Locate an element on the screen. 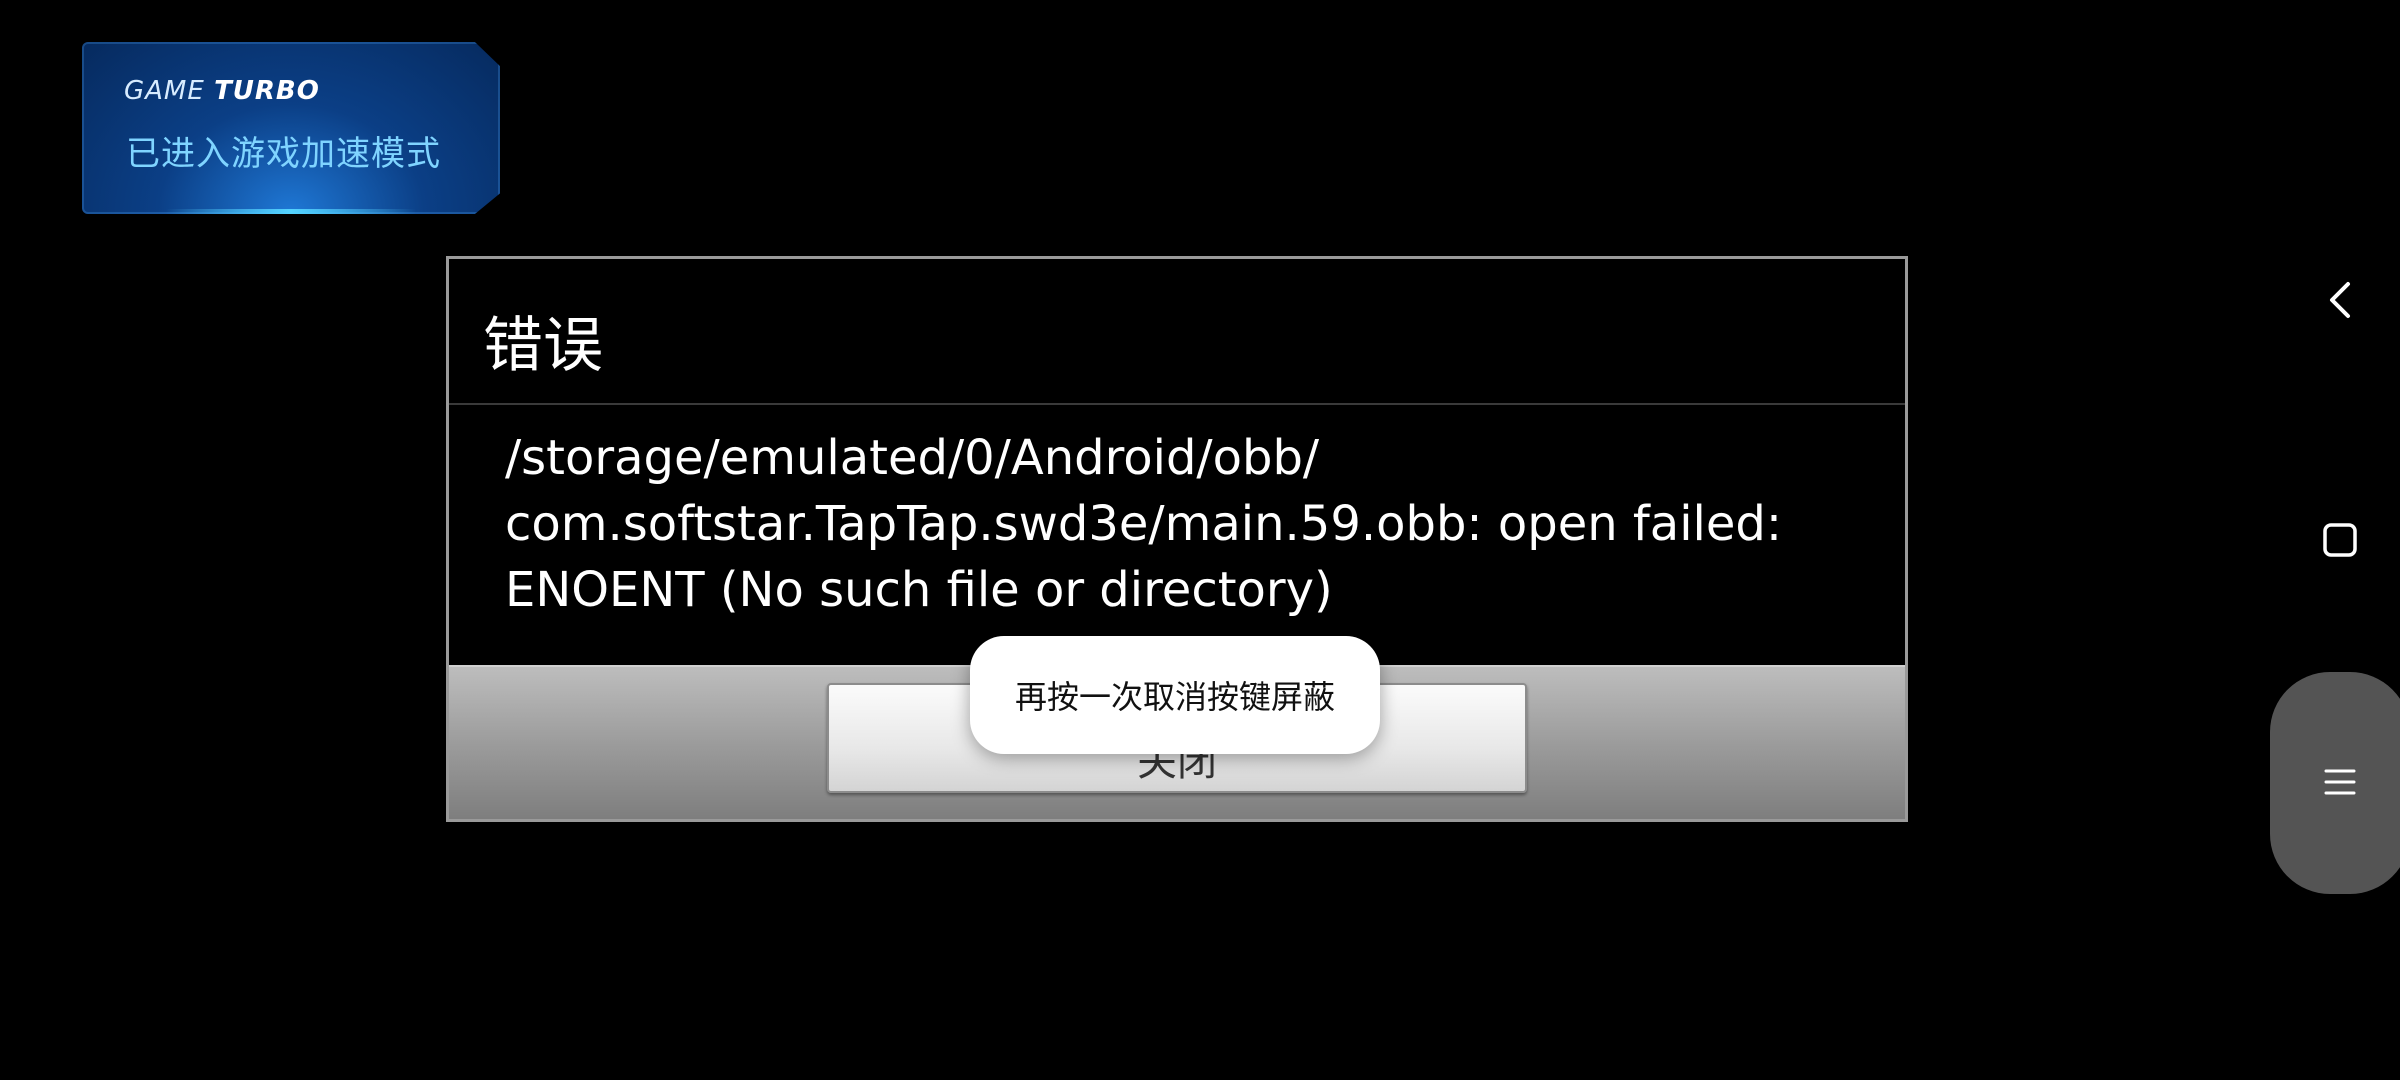 This screenshot has height=1080, width=2400. turbo-mode-message: 已进入游戏加速模式 is located at coordinates (283, 154).